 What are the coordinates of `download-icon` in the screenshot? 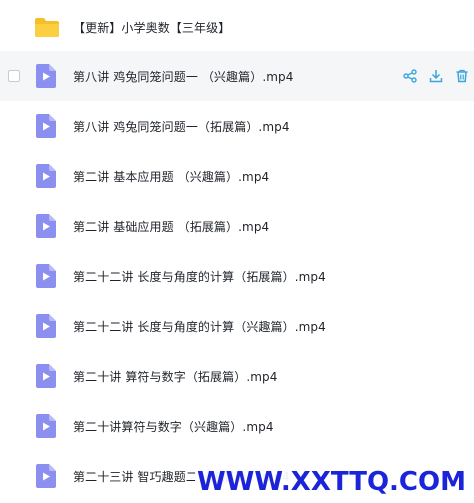 It's located at (436, 76).